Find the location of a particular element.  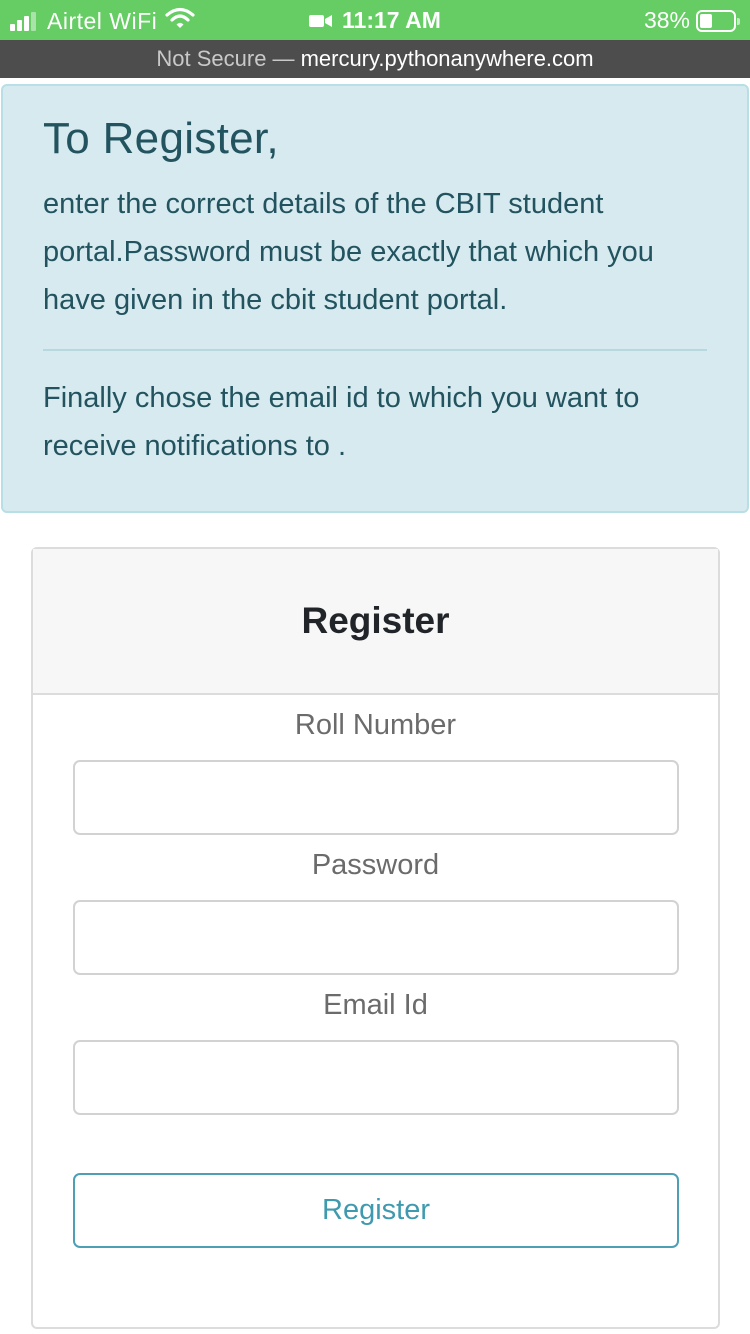

battery-percentage: 38% is located at coordinates (666, 20).